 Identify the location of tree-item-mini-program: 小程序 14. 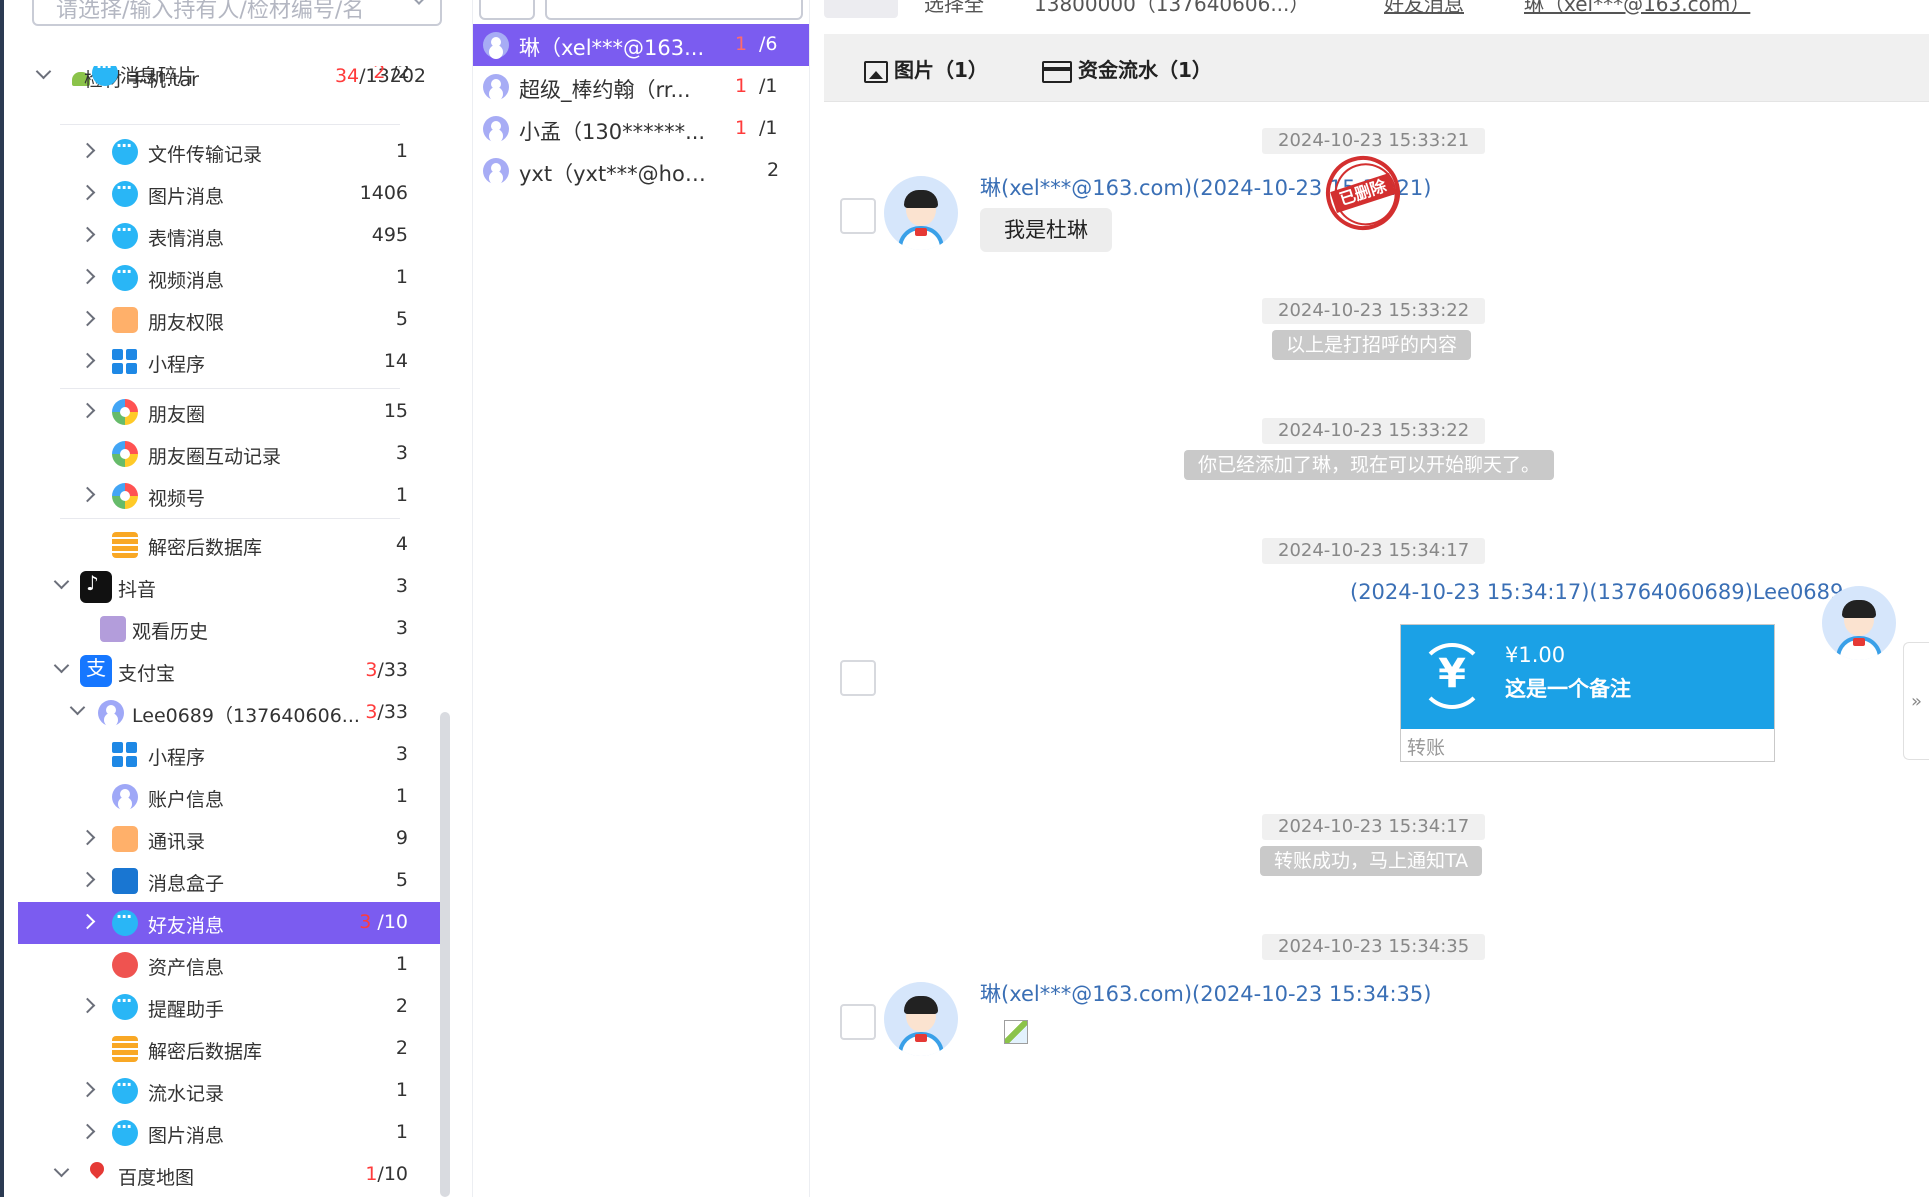
(229, 362).